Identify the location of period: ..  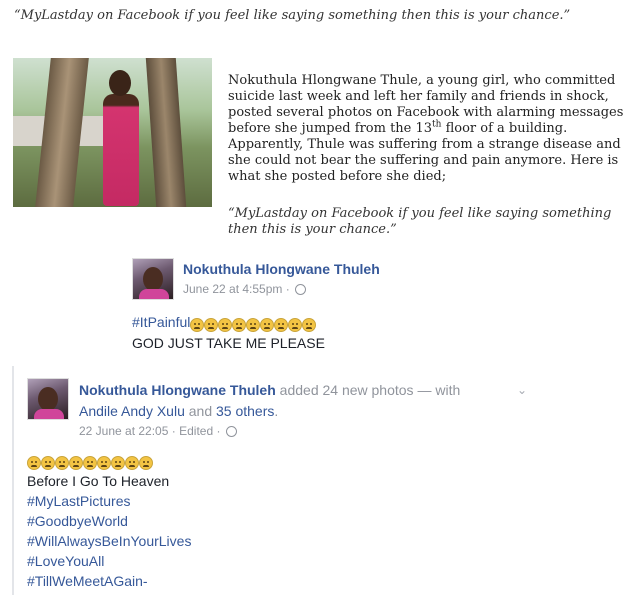
(276, 411).